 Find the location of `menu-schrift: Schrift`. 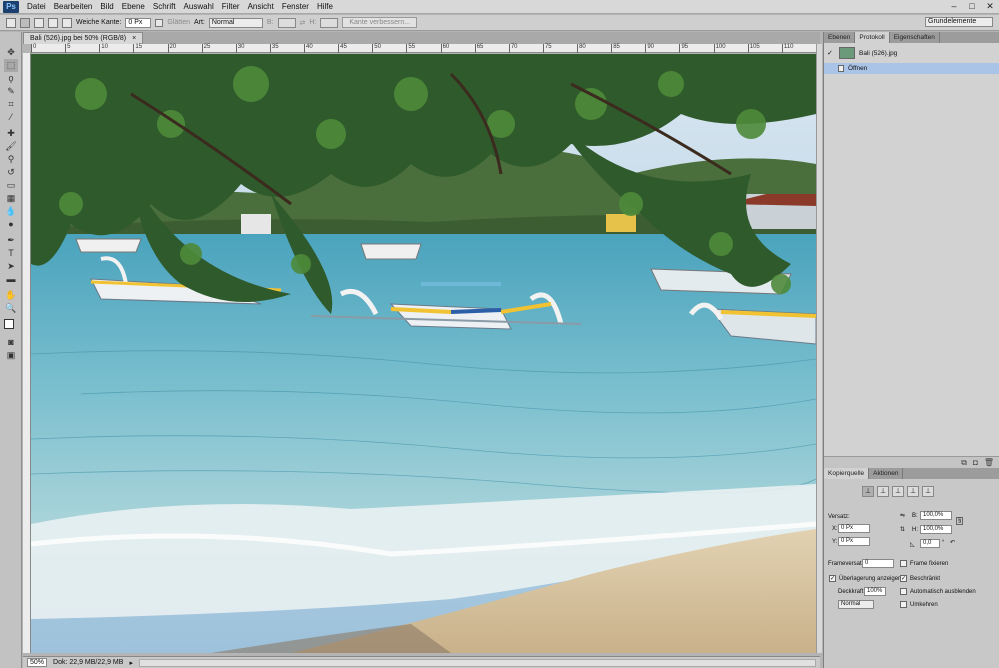

menu-schrift: Schrift is located at coordinates (164, 7).